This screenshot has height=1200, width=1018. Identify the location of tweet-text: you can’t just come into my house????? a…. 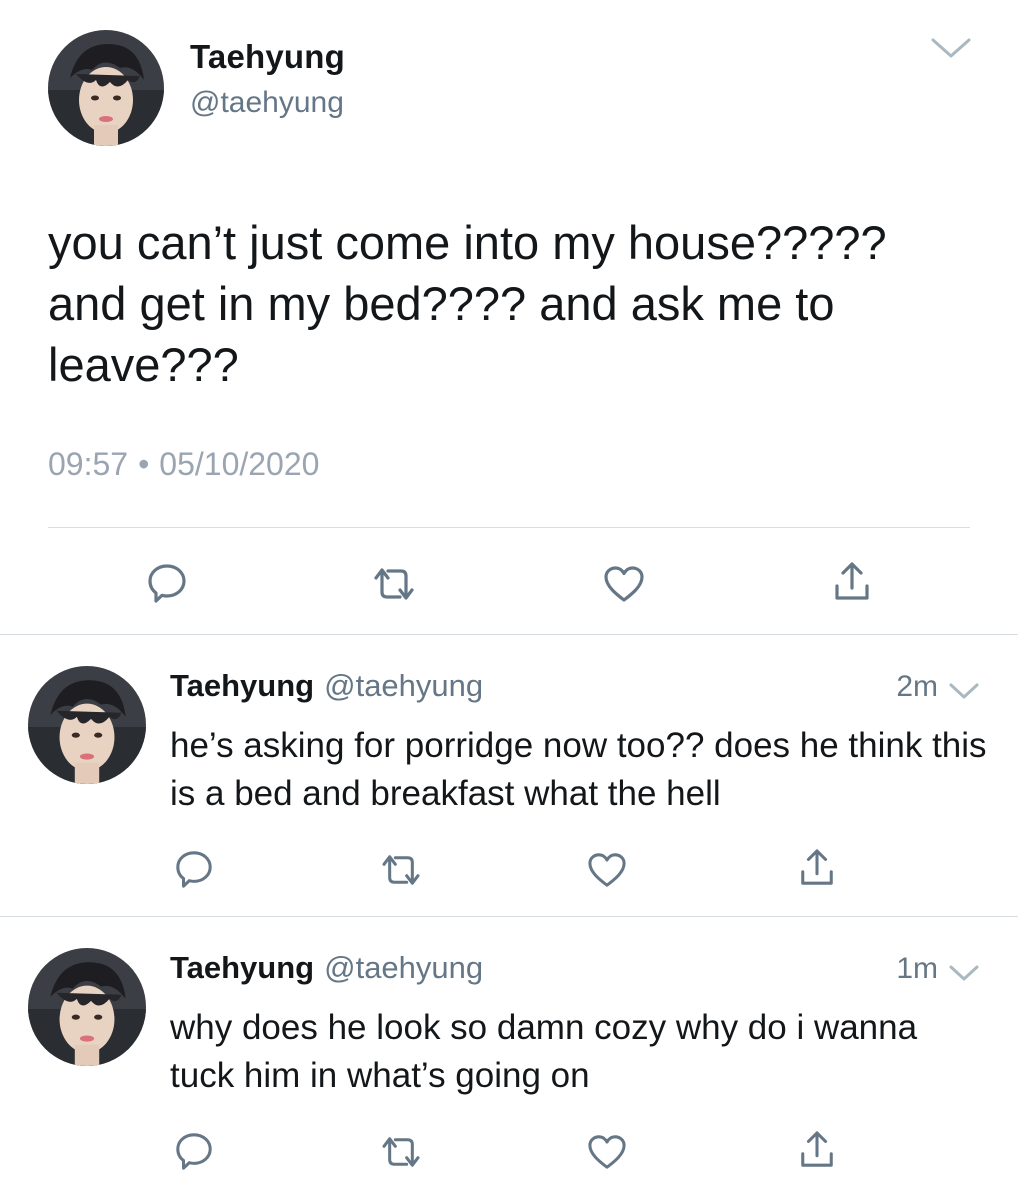
(467, 303).